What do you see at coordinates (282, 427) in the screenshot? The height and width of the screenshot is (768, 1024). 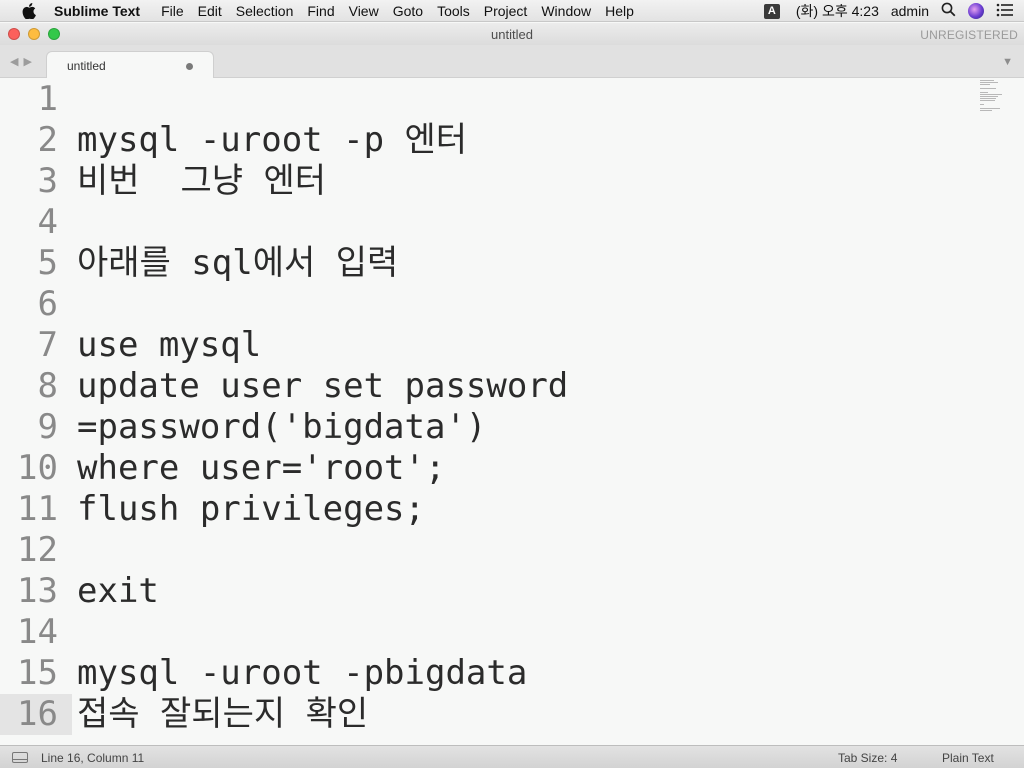 I see `line-text: =password('bigdata')` at bounding box center [282, 427].